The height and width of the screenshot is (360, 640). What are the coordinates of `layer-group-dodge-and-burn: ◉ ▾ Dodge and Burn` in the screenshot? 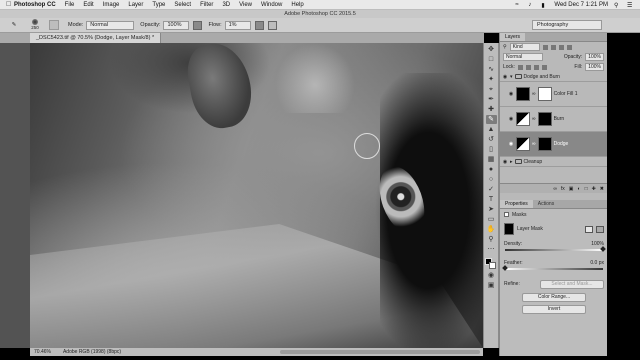 It's located at (553, 77).